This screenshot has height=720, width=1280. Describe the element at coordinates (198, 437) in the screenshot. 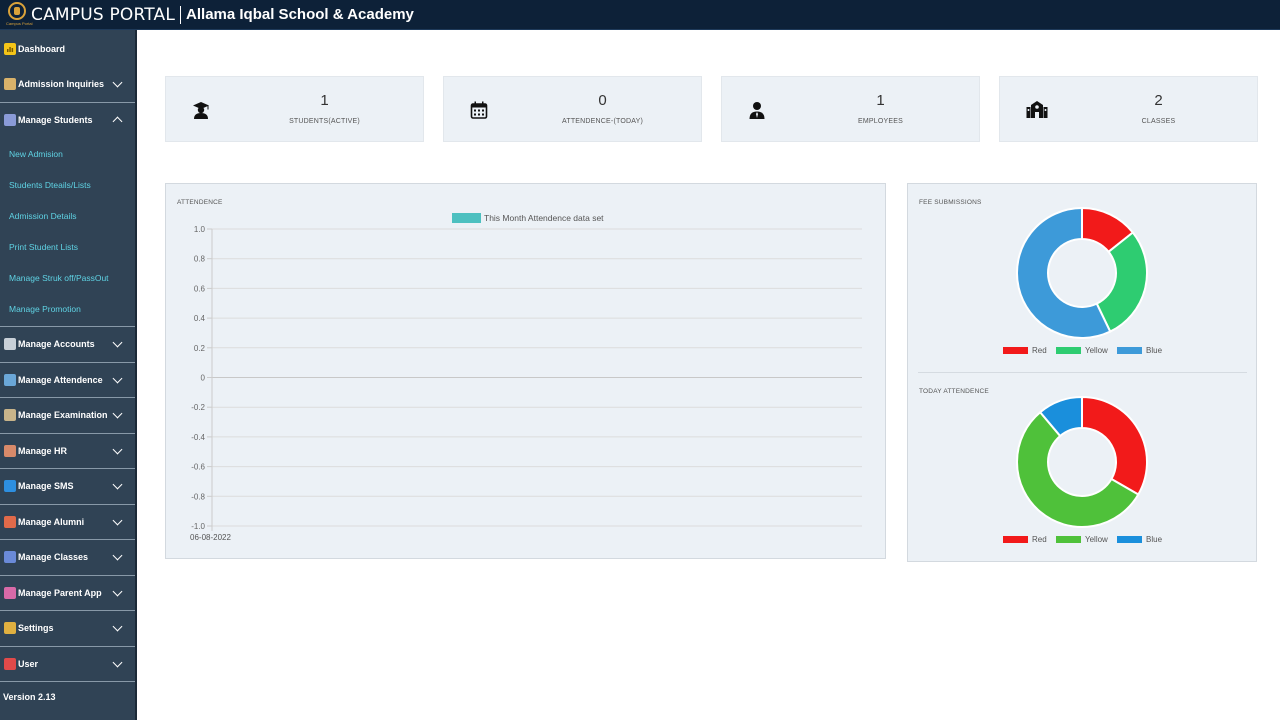

I see `y-tick-label: -0.4` at that location.